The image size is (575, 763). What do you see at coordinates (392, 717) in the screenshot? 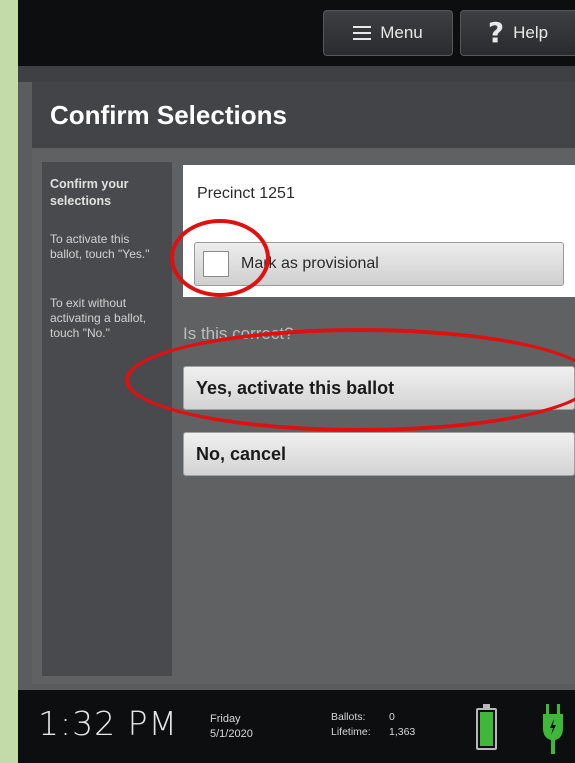
I see `ballots-value: 0` at bounding box center [392, 717].